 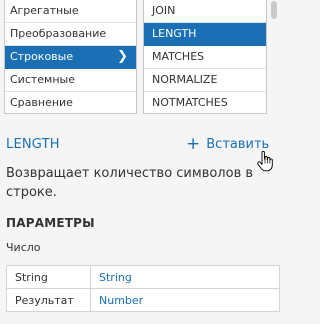 What do you see at coordinates (33, 144) in the screenshot?
I see `function-title: LENGTH` at bounding box center [33, 144].